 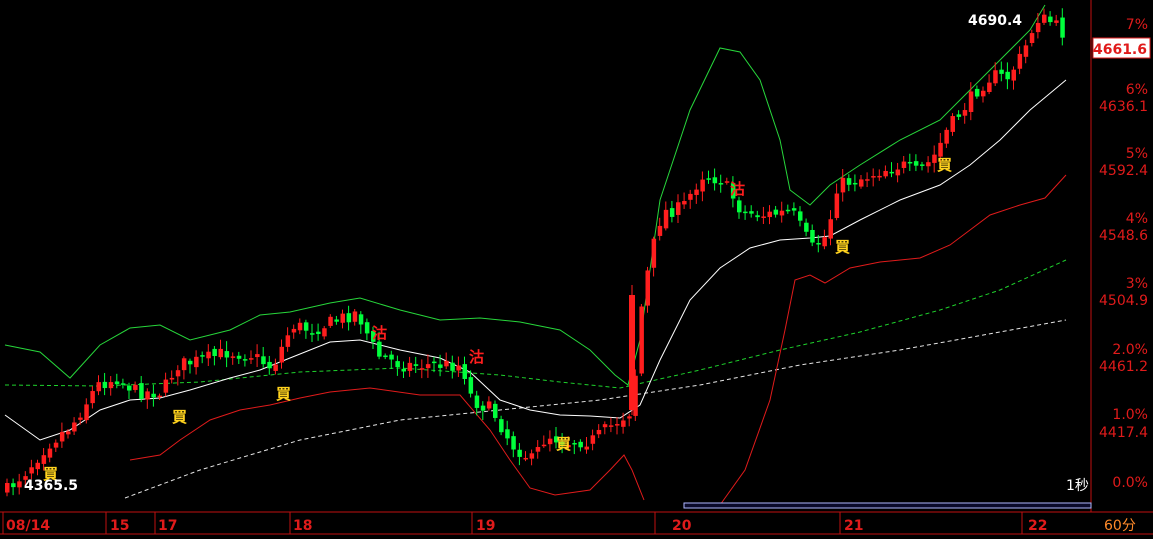 What do you see at coordinates (1137, 284) in the screenshot?
I see `pct-tick-3: 3%` at bounding box center [1137, 284].